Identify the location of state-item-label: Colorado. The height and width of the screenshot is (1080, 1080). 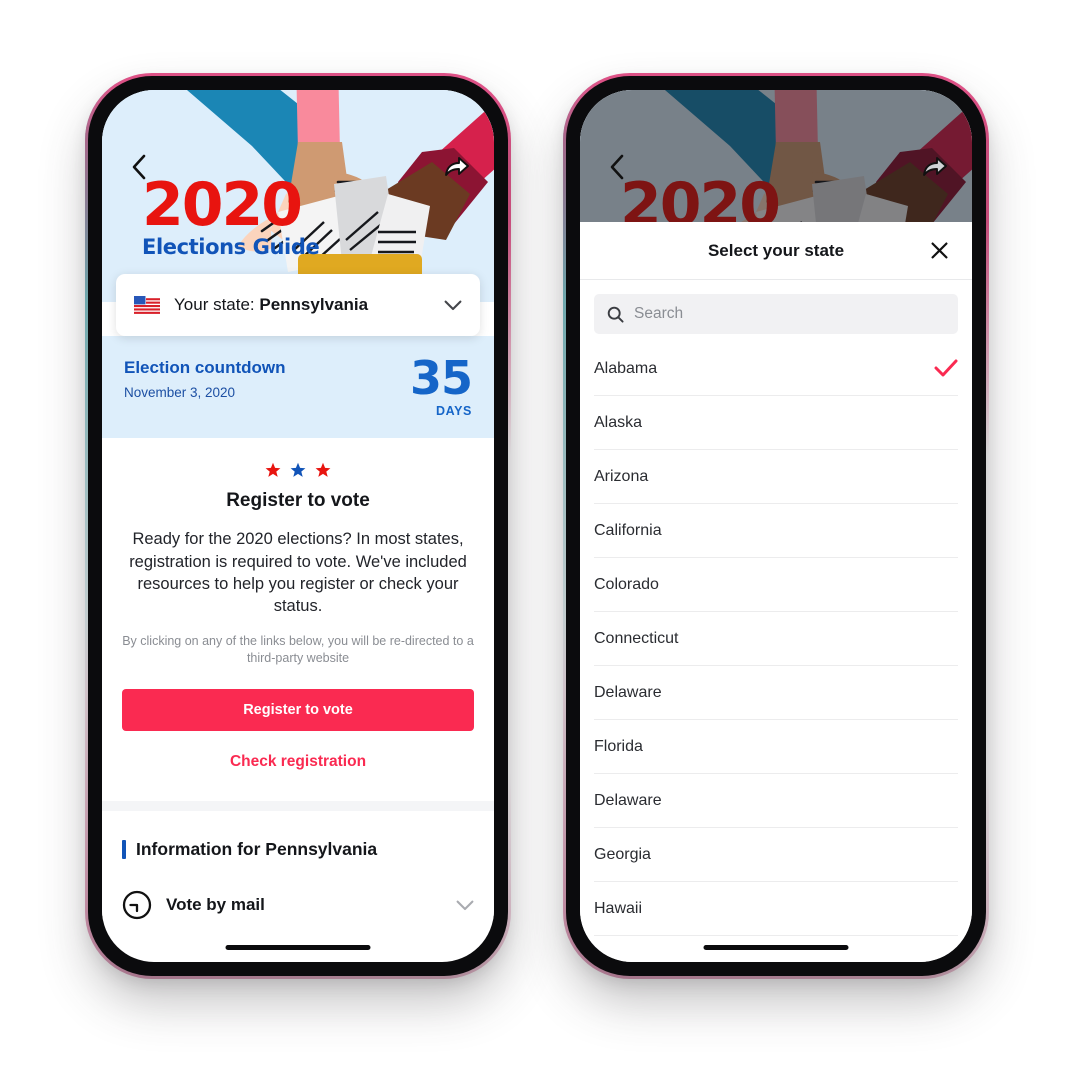
(626, 584).